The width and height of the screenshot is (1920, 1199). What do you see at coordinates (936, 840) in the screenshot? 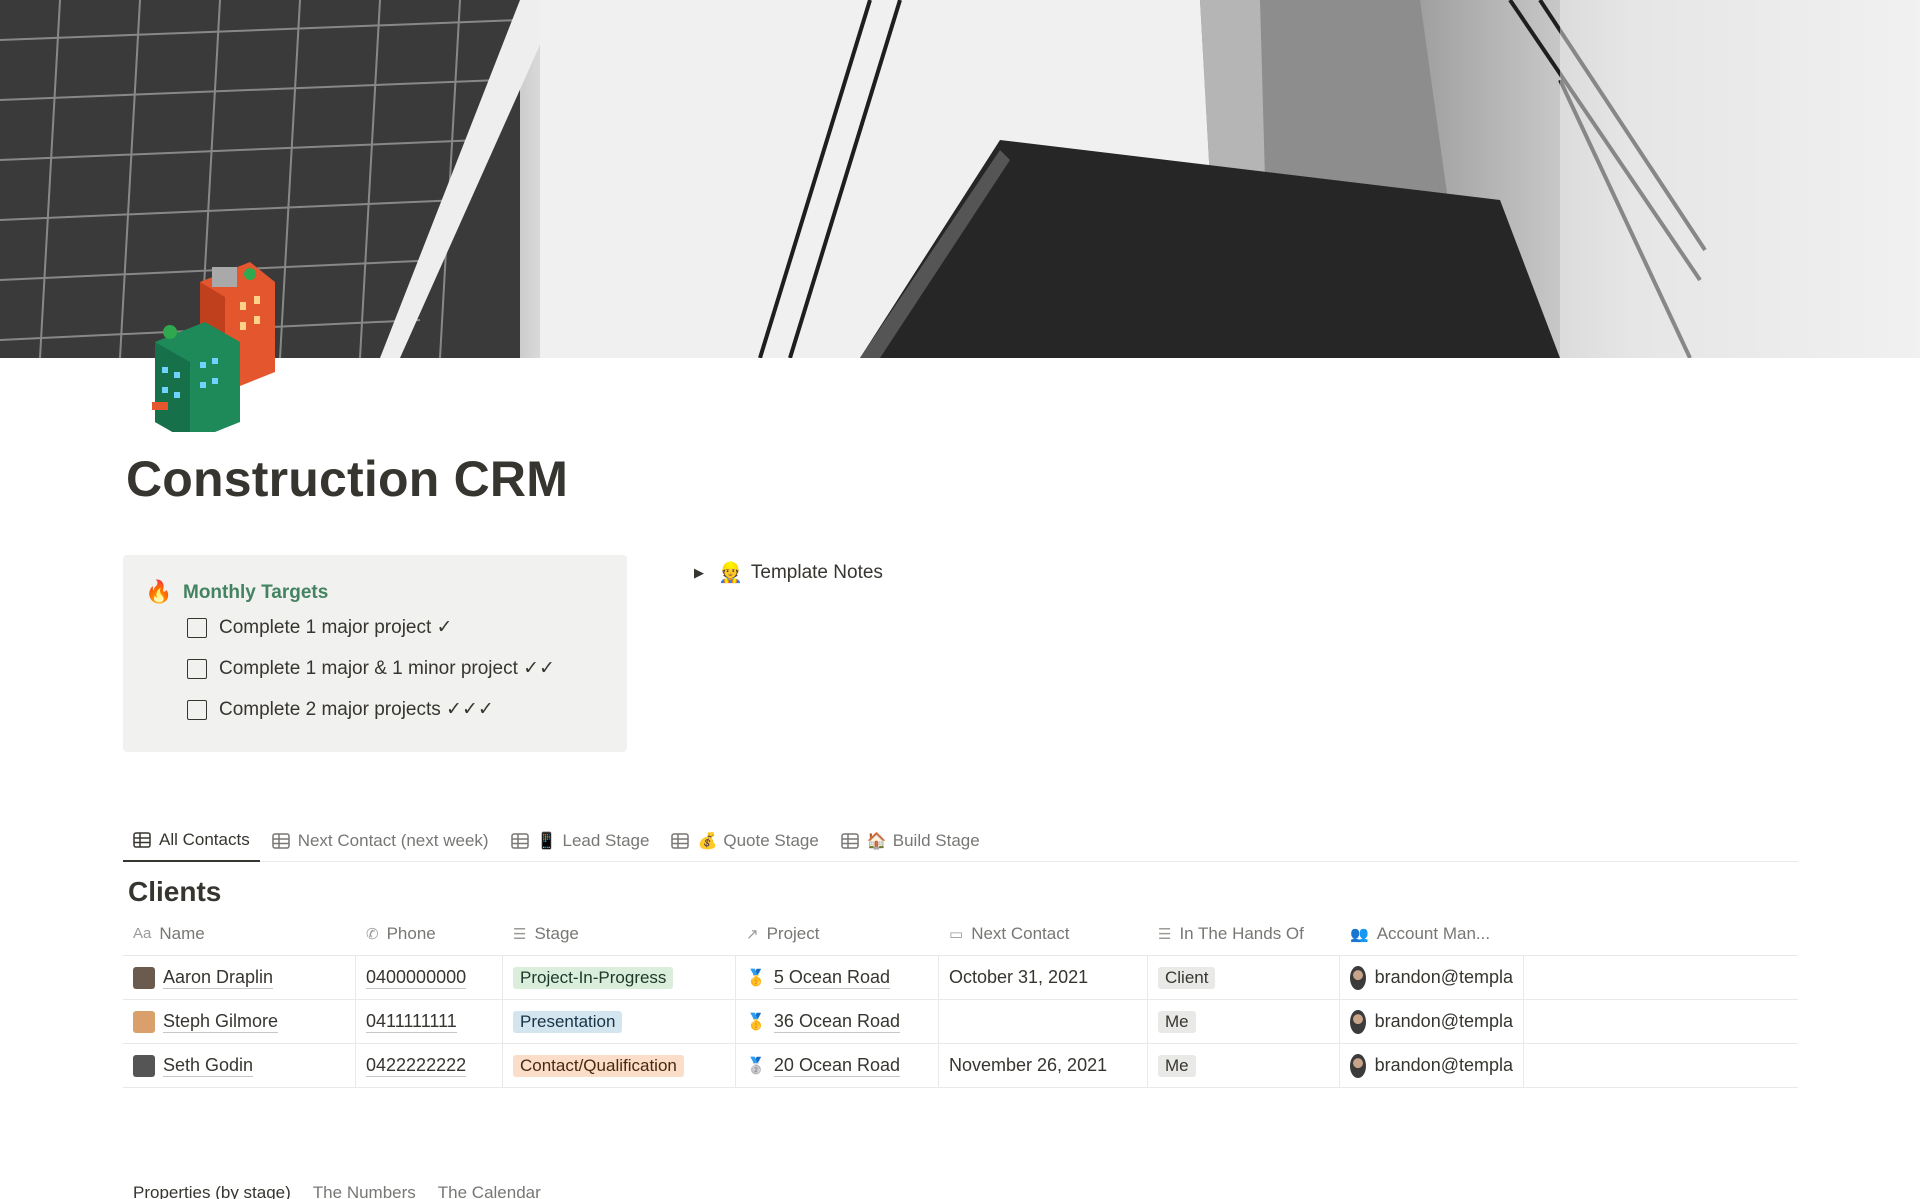
I see `tab-label: Build Stage` at bounding box center [936, 840].